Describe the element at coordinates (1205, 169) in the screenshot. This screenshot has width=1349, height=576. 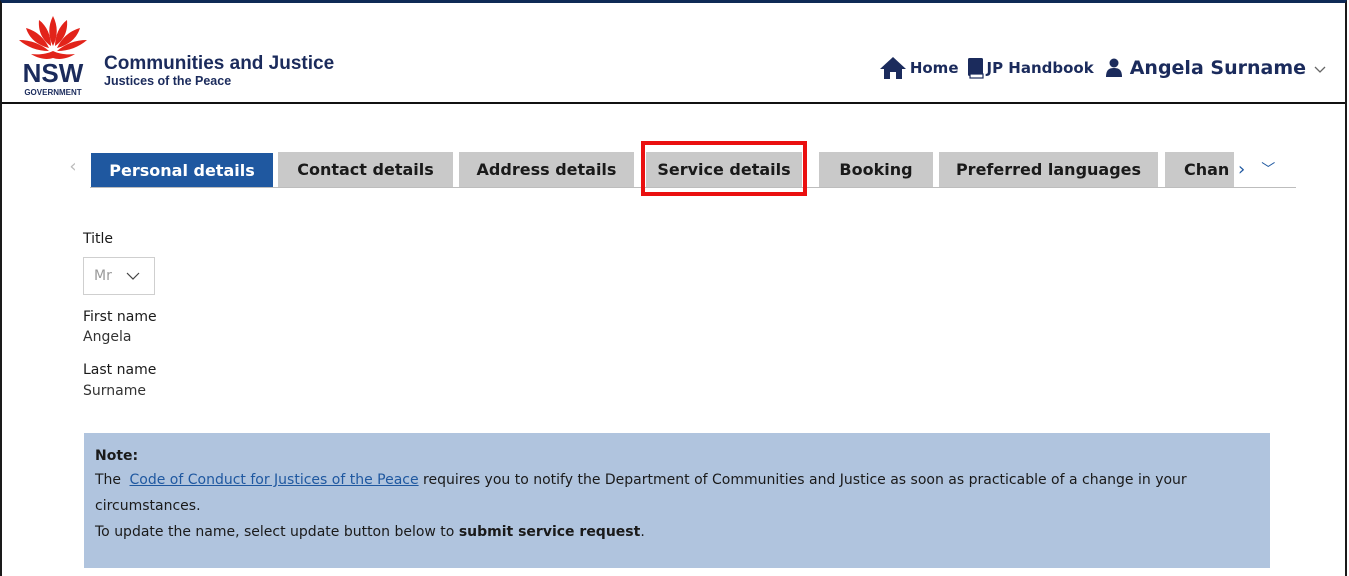
I see `tab-change-truncated: Chan` at that location.